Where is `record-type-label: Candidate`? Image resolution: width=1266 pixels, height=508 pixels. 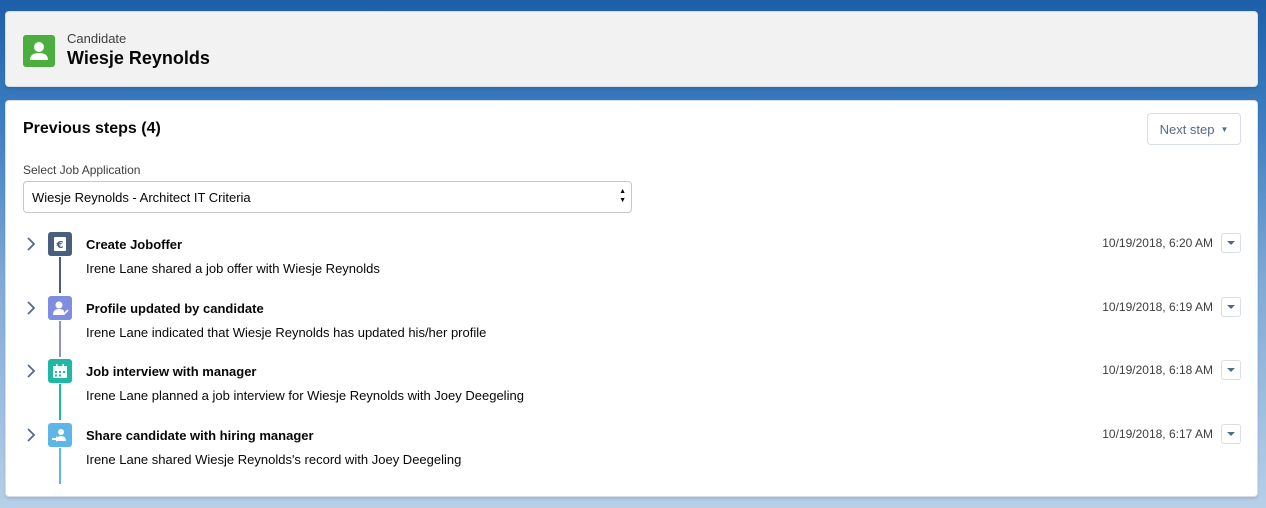
record-type-label: Candidate is located at coordinates (97, 38).